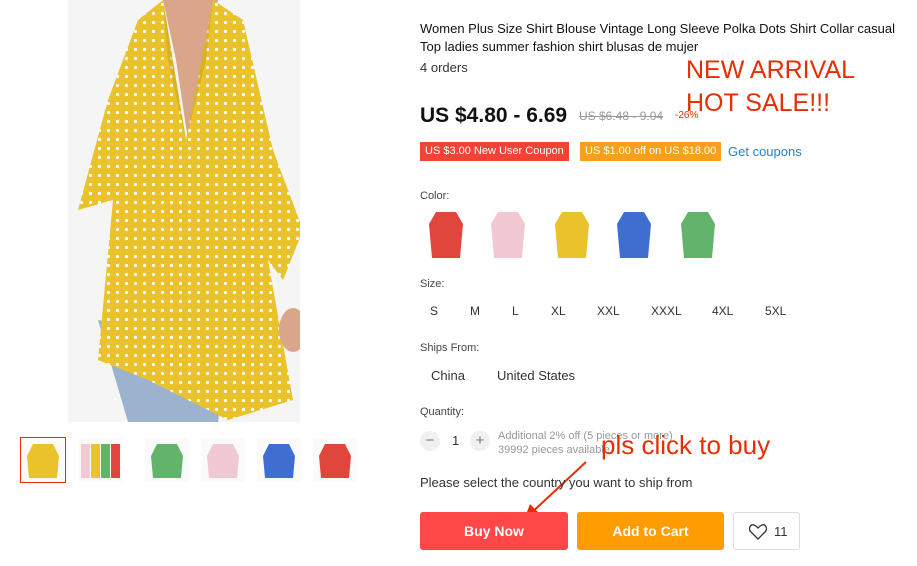  I want to click on size-option-s: S, so click(434, 311).